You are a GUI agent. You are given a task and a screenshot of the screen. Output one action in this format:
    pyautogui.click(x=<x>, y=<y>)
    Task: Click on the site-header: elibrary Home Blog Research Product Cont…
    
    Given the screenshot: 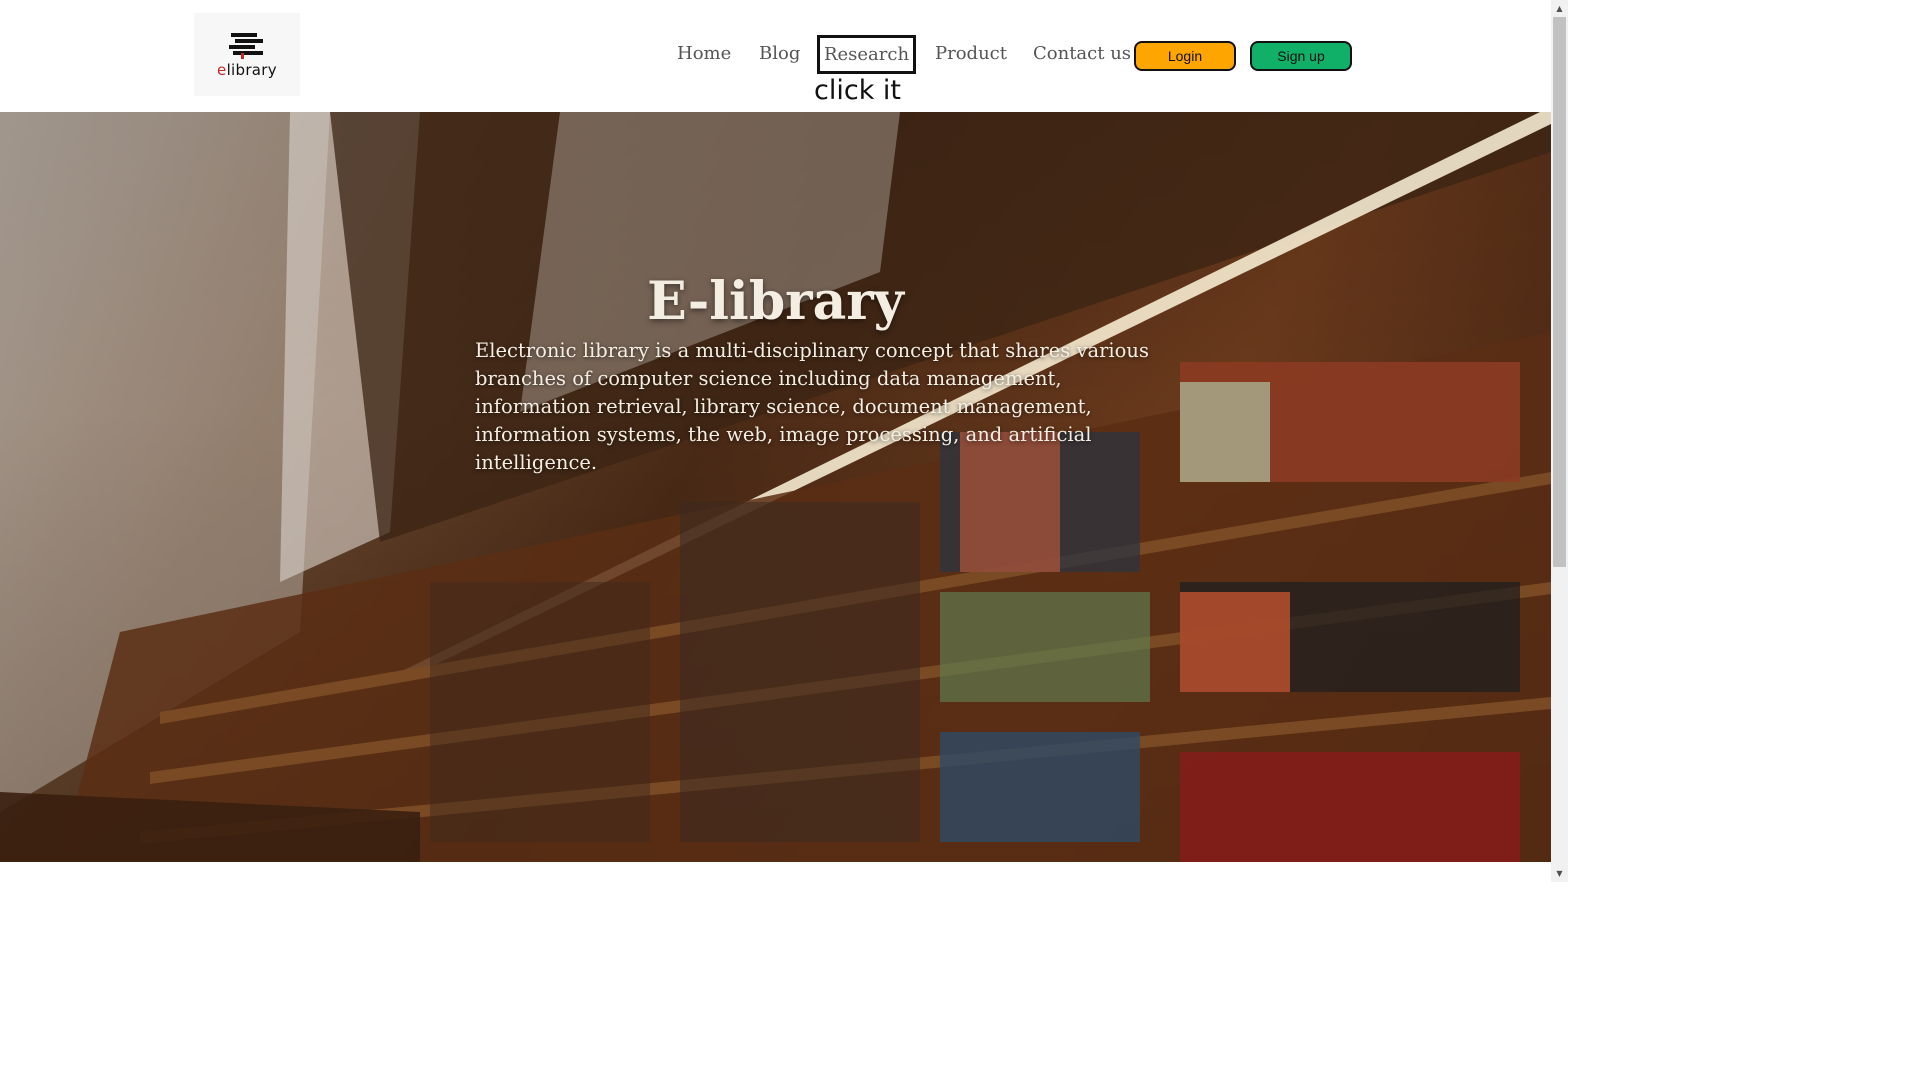 What is the action you would take?
    pyautogui.click(x=775, y=56)
    